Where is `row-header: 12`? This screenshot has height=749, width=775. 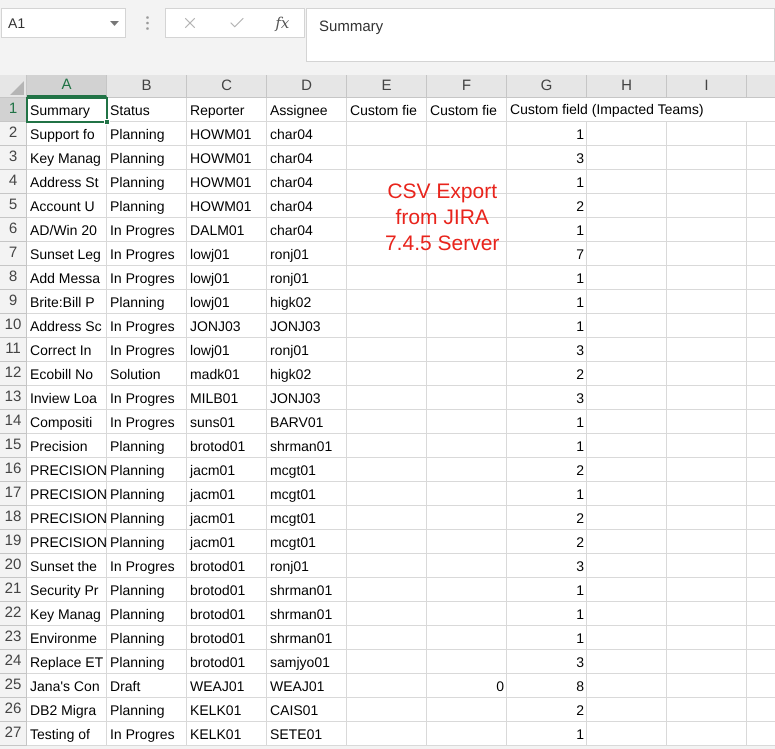 row-header: 12 is located at coordinates (13, 374).